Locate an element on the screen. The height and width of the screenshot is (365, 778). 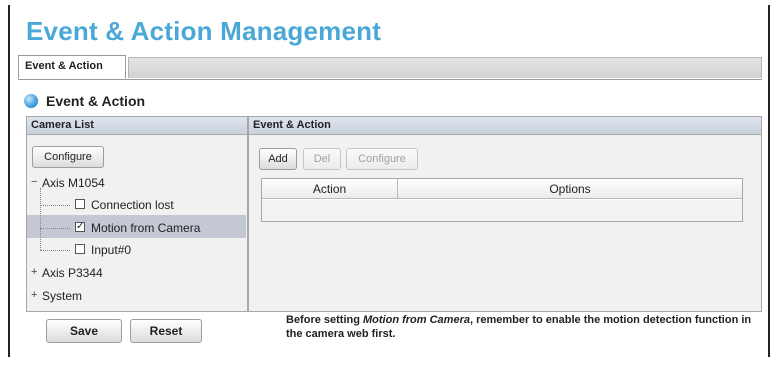
camera-configure-button: Configure is located at coordinates (68, 157).